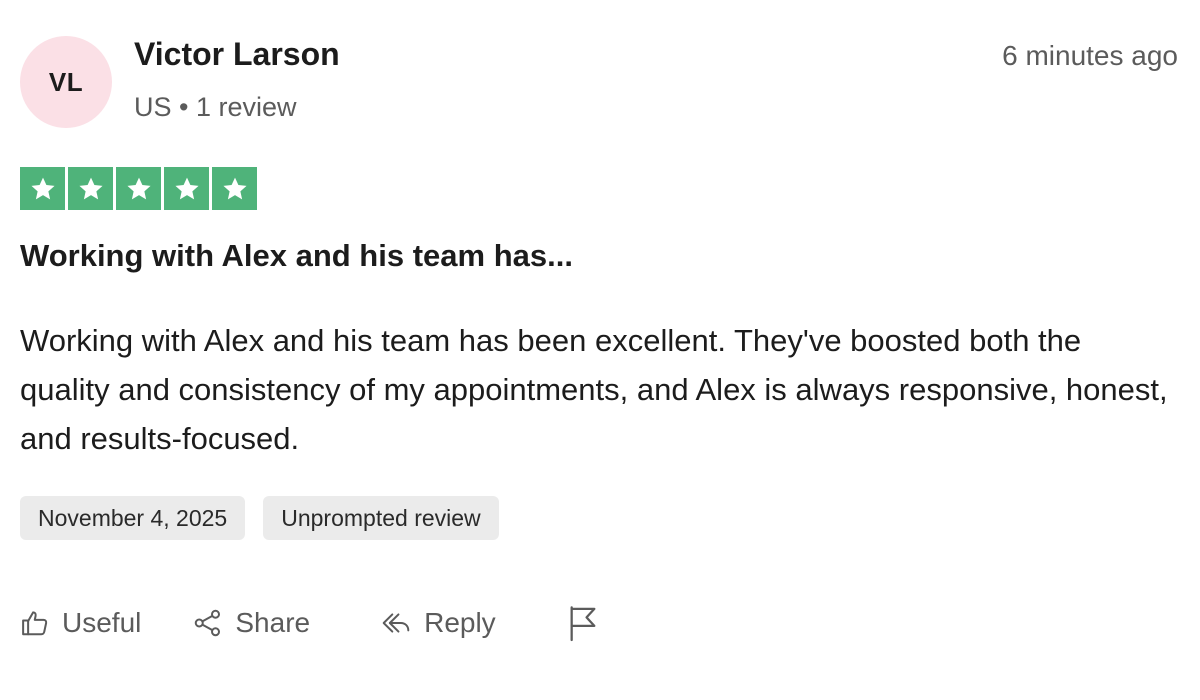 This screenshot has width=1200, height=700. I want to click on useful-button: Useful, so click(80, 623).